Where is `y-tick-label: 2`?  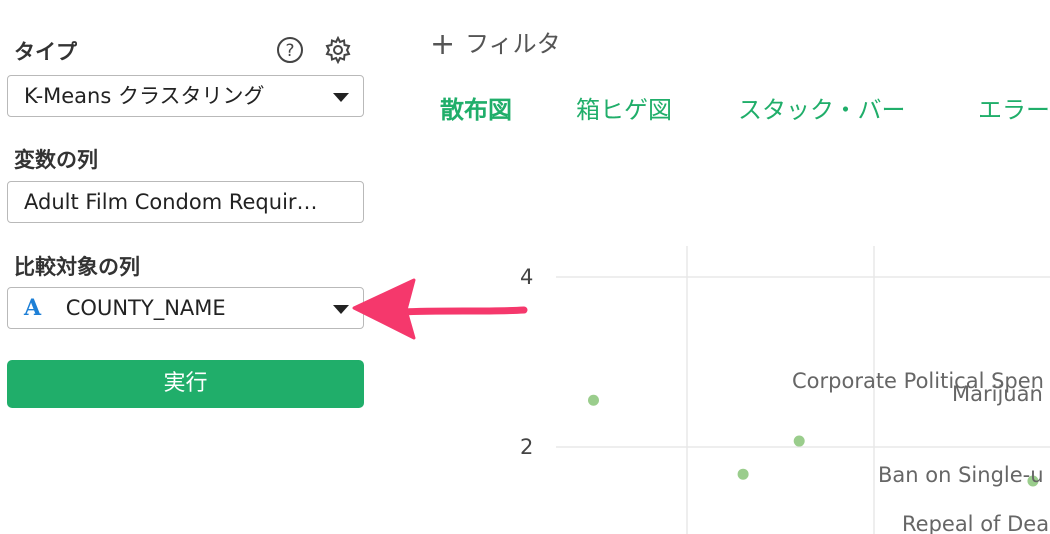 y-tick-label: 2 is located at coordinates (527, 447).